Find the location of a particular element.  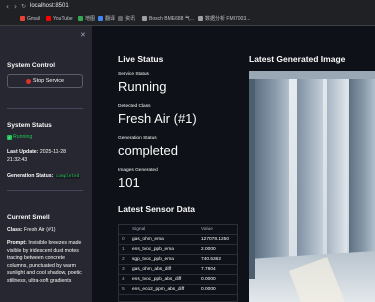

sensor-data-heading: Latest Sensor Data is located at coordinates (156, 209).